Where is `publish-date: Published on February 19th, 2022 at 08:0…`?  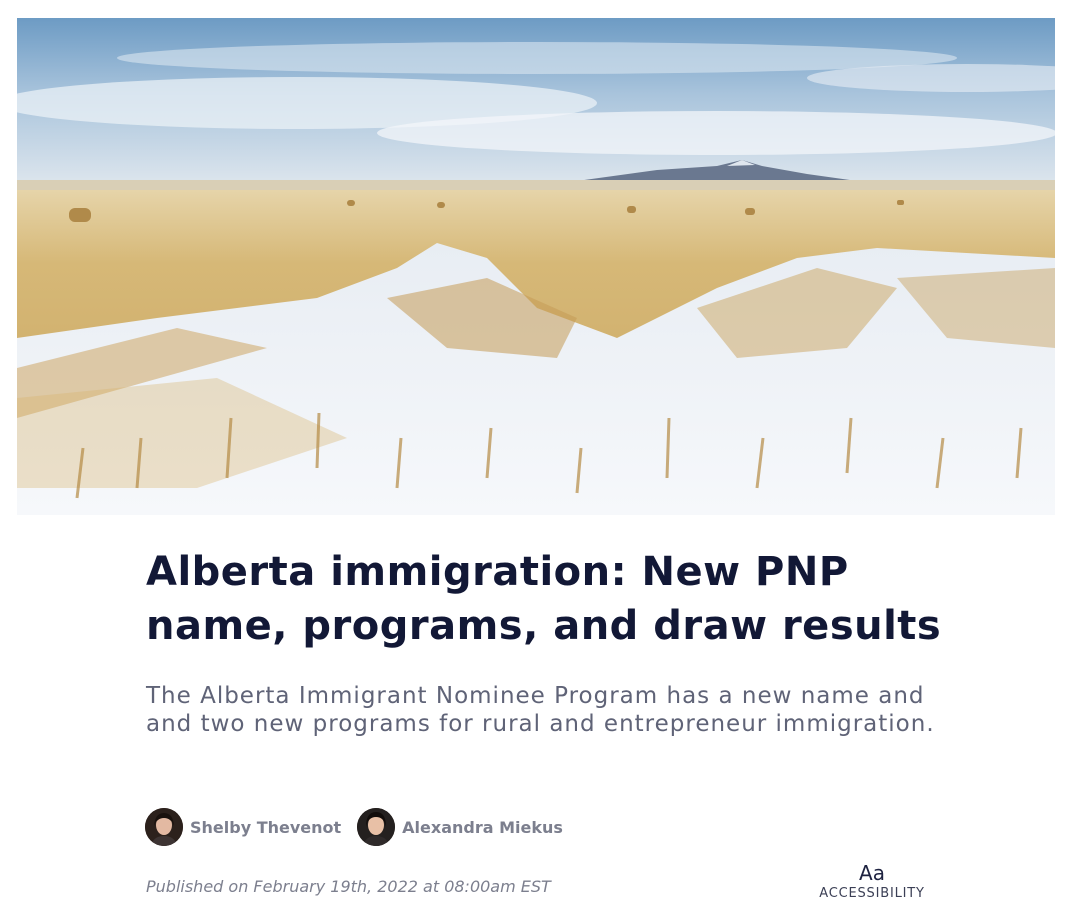 publish-date: Published on February 19th, 2022 at 08:0… is located at coordinates (348, 886).